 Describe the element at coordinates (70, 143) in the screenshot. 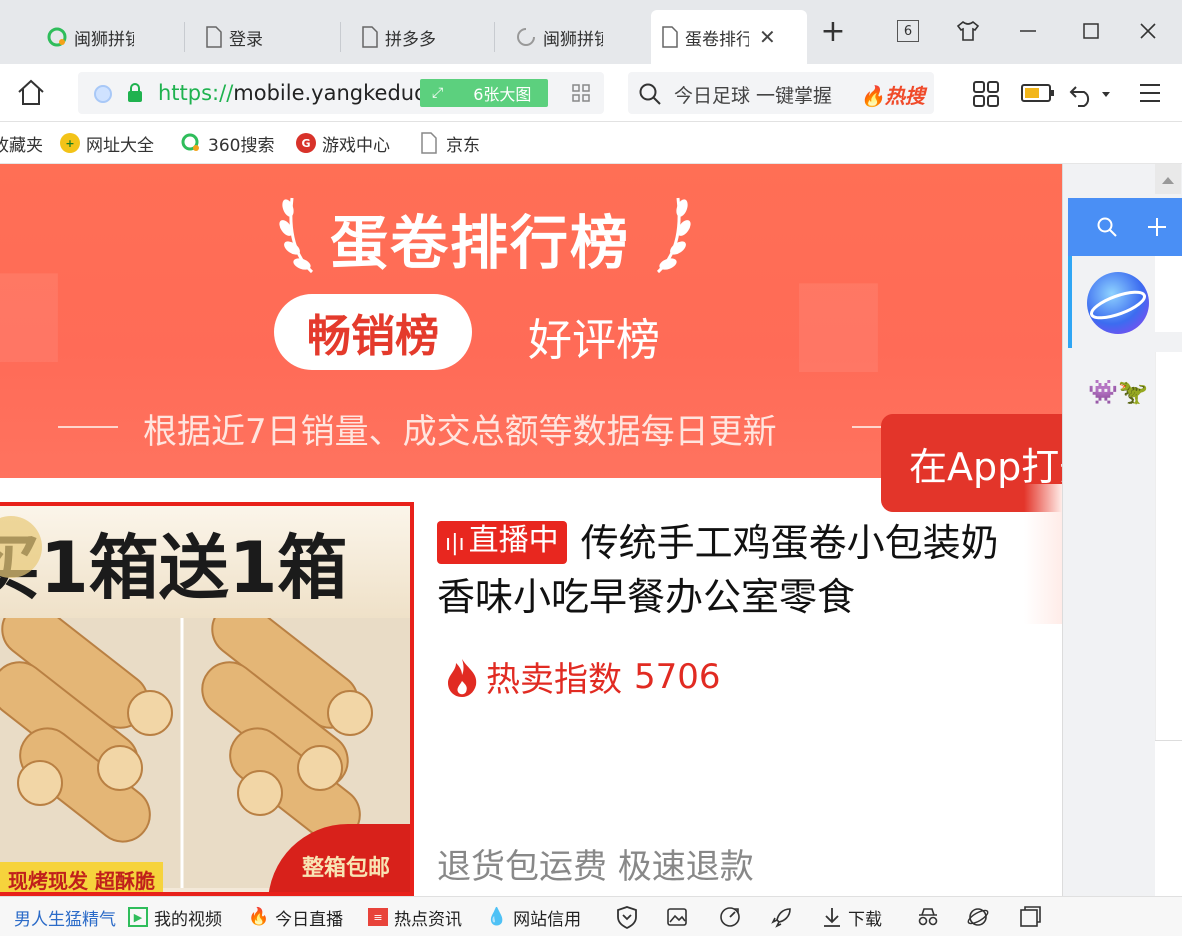

I see `plus-circle-icon: +` at that location.